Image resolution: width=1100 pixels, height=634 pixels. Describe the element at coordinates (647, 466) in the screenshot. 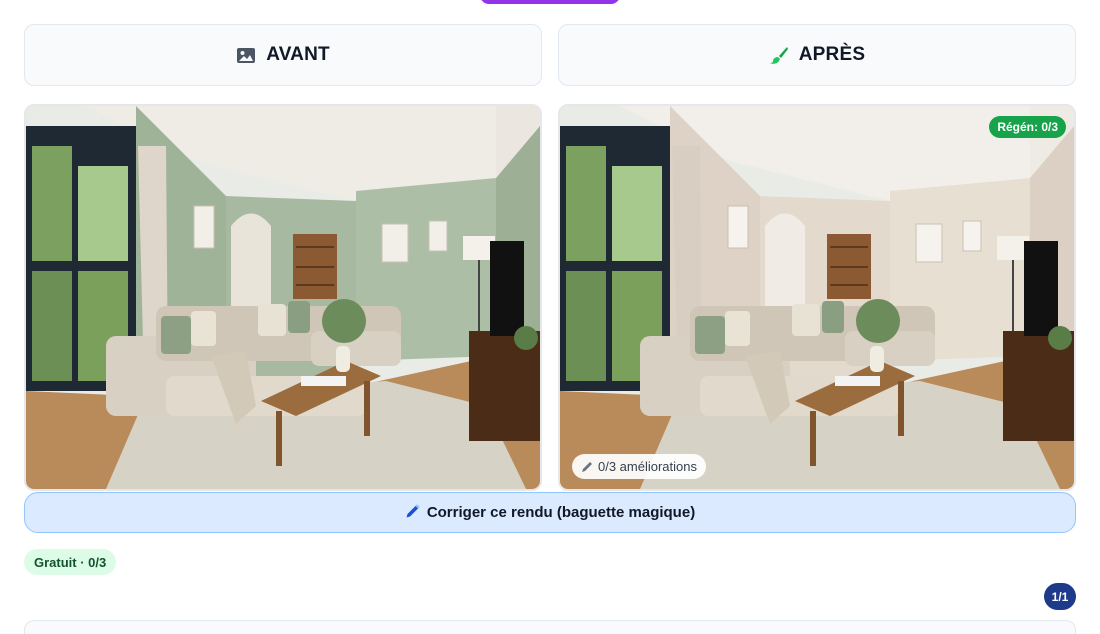

I see `improvements-text: 0/3 améliorations` at that location.